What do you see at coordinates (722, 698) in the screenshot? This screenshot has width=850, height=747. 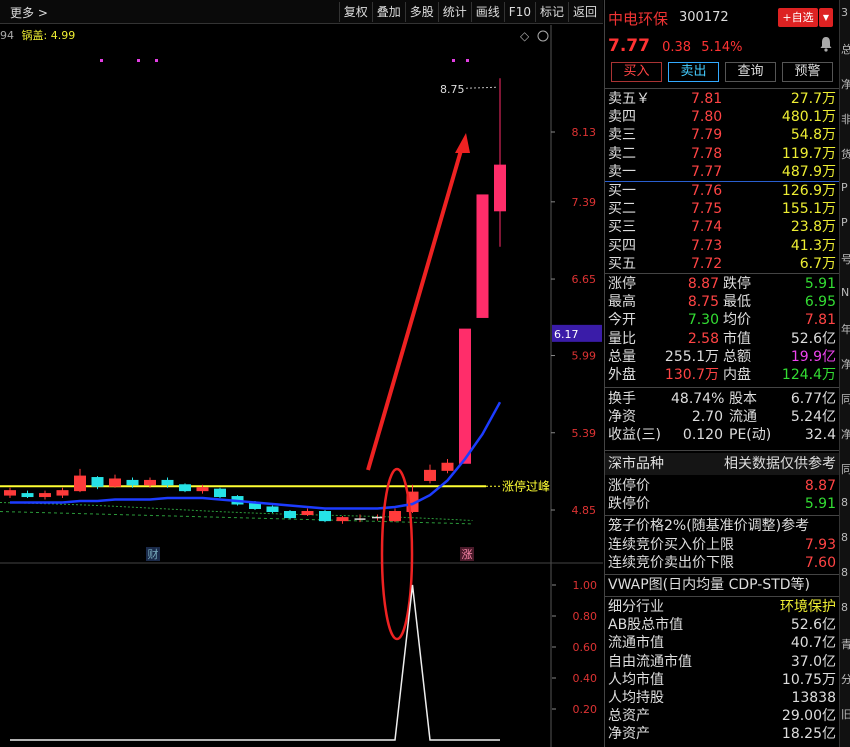 I see `info-row: 人均持股 13838` at bounding box center [722, 698].